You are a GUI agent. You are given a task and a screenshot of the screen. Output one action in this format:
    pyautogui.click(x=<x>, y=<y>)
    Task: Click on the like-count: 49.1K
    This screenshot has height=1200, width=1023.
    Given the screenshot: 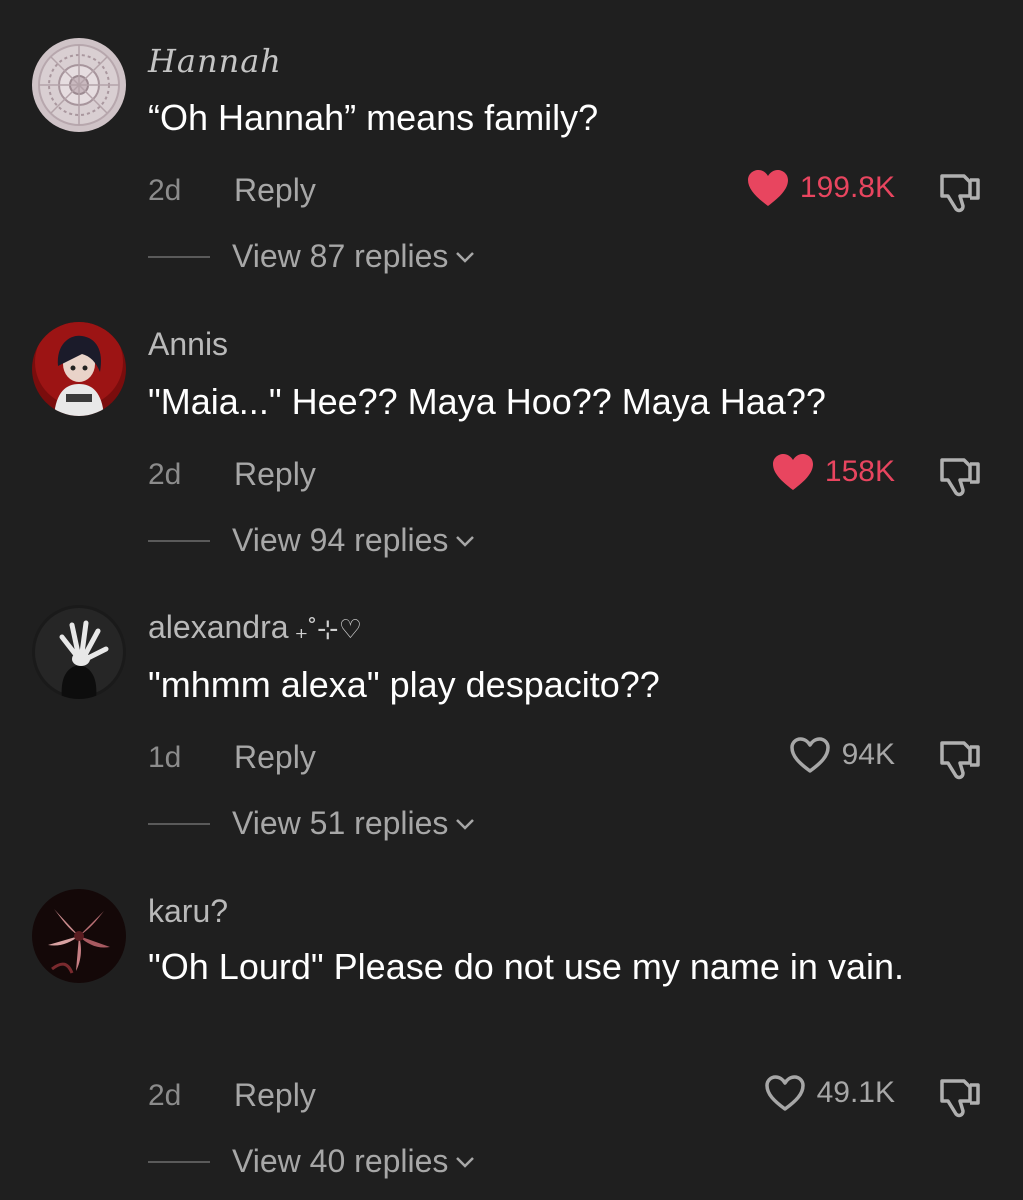 What is the action you would take?
    pyautogui.click(x=855, y=1092)
    